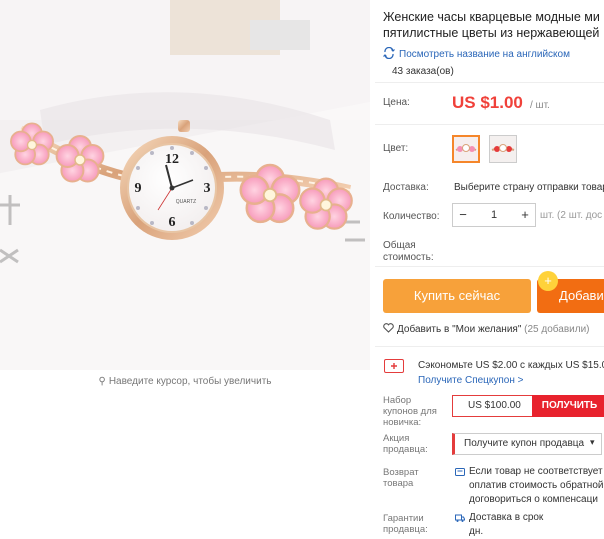 The height and width of the screenshot is (539, 604). I want to click on return-label: Возврат товара, so click(401, 478).